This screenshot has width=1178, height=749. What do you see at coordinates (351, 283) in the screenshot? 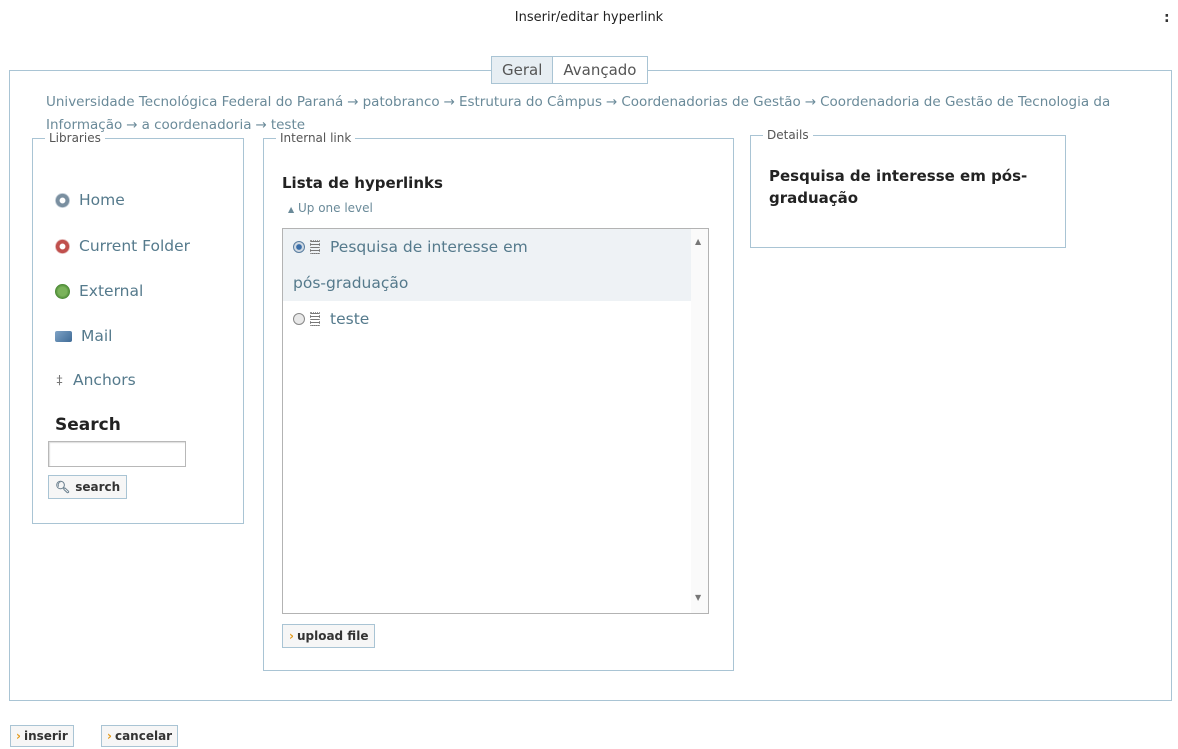
I see `list-item-label-continued: pós-graduação` at bounding box center [351, 283].